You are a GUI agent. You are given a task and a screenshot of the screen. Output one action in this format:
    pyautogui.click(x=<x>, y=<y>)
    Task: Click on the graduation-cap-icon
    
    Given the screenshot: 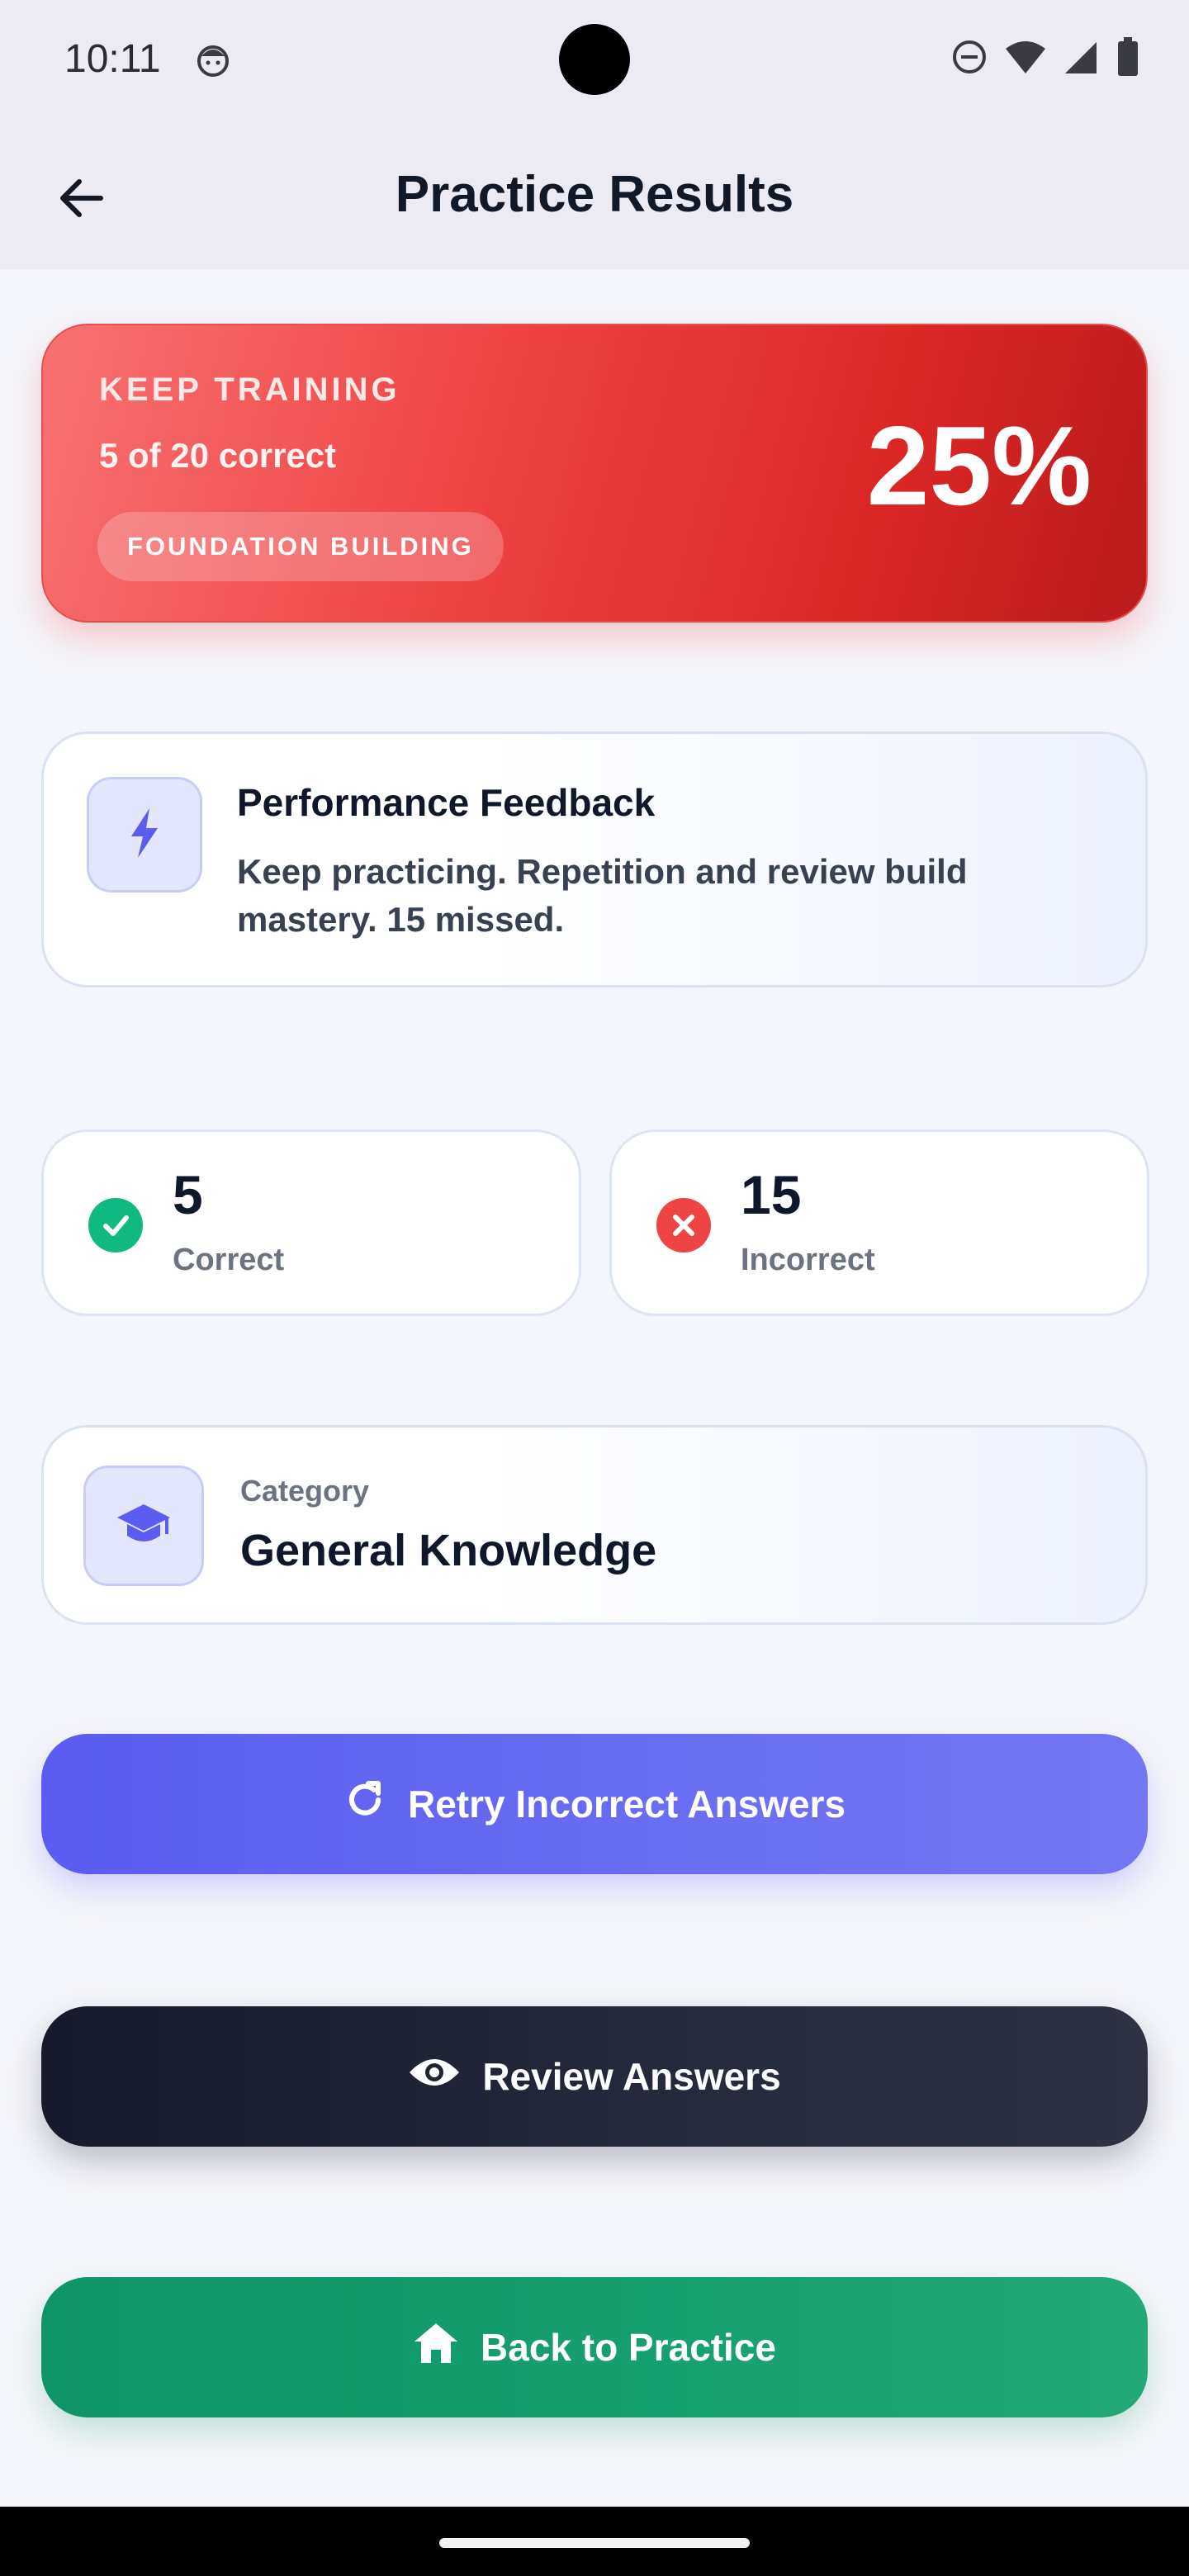 What is the action you would take?
    pyautogui.click(x=144, y=1526)
    